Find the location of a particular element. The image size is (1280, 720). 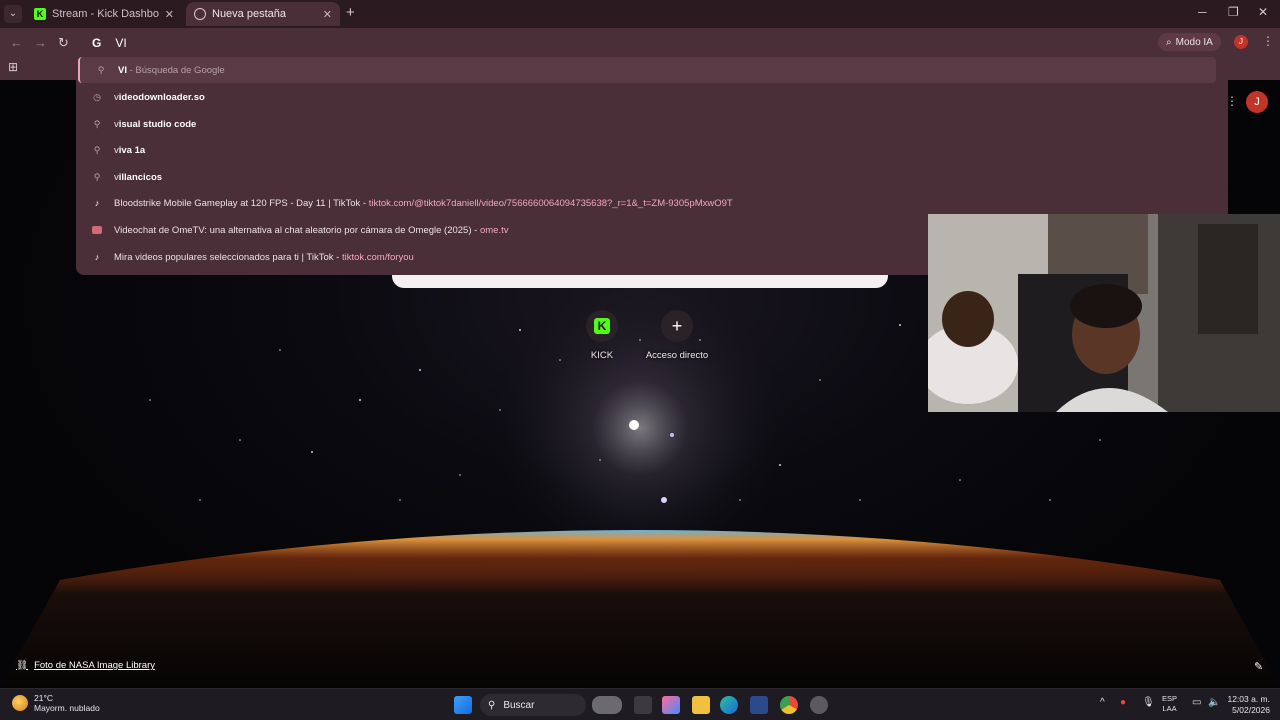

taskbar-search-label: Buscar is located at coordinates (519, 705).